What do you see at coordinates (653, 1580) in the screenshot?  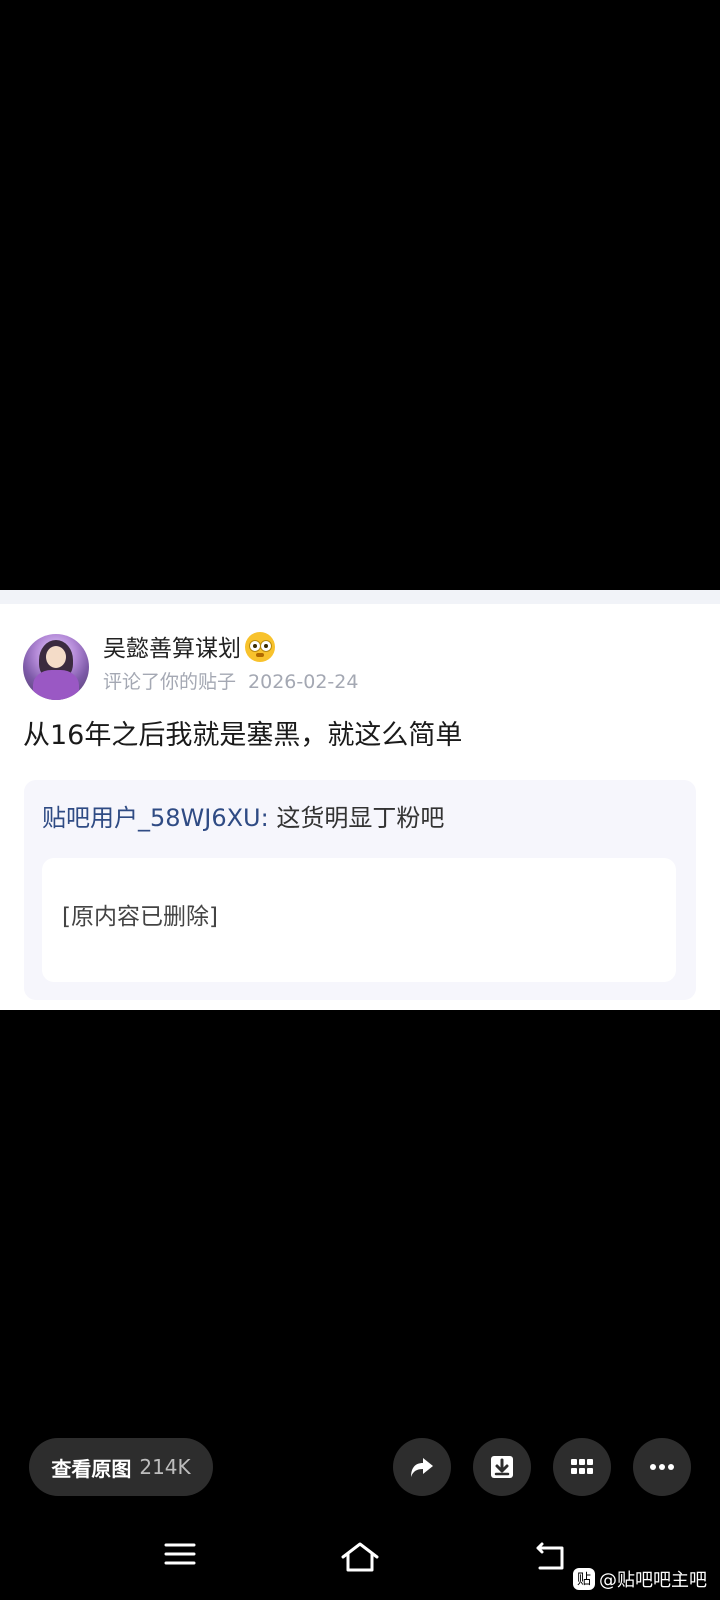 I see `watermark-text: @贴吧吧主吧` at bounding box center [653, 1580].